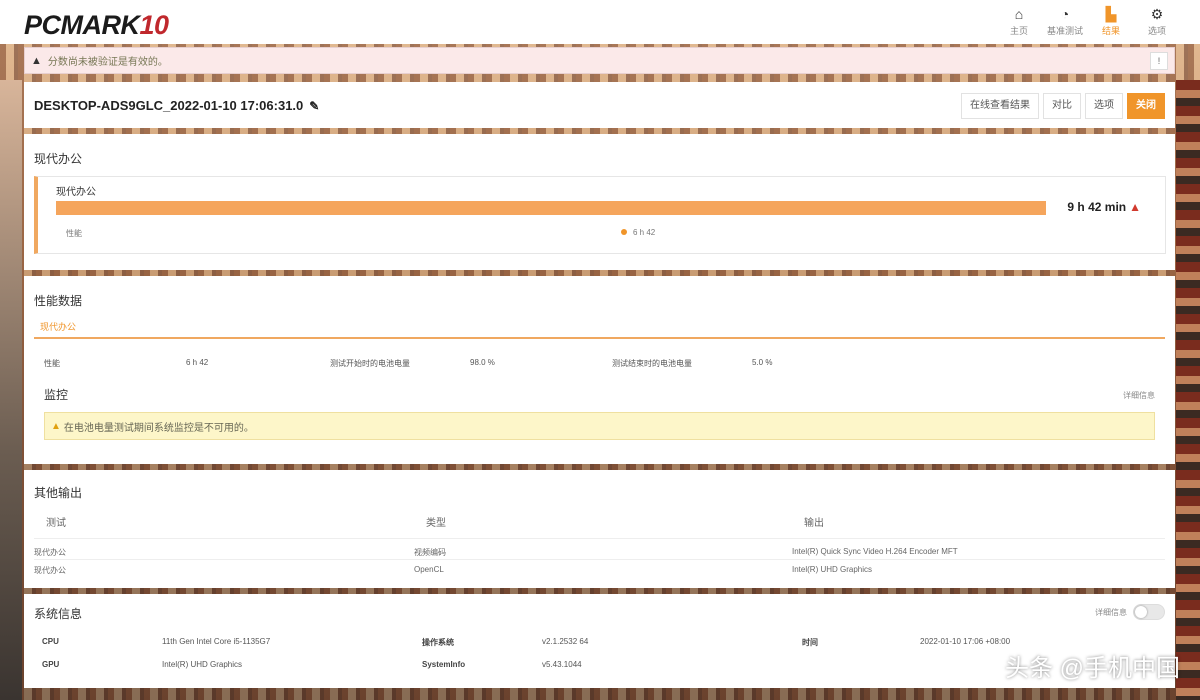 The height and width of the screenshot is (700, 1200). I want to click on modern-office-card: 现代办公 9 h 42 min ▲ 性能 6 h 42, so click(600, 215).